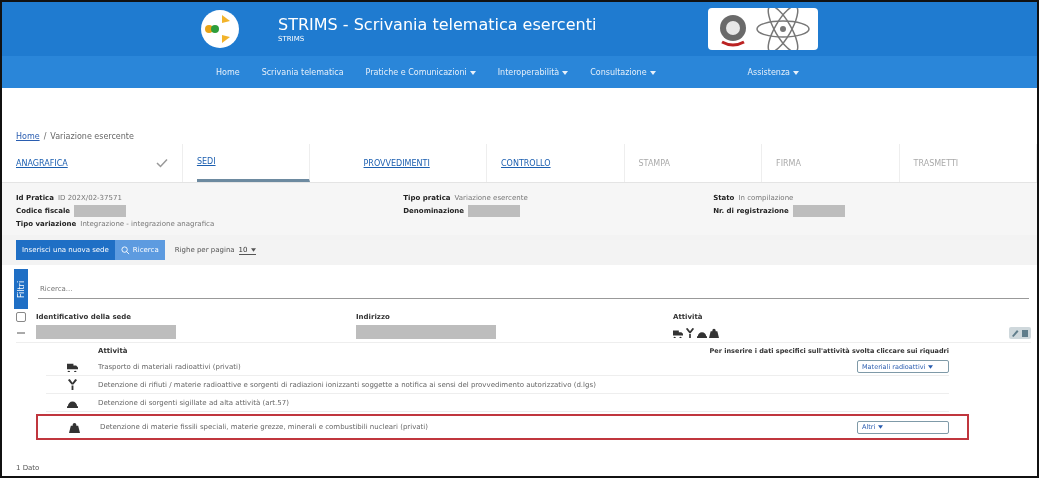 Image resolution: width=1039 pixels, height=478 pixels. What do you see at coordinates (228, 72) in the screenshot?
I see `nav-item: Home` at bounding box center [228, 72].